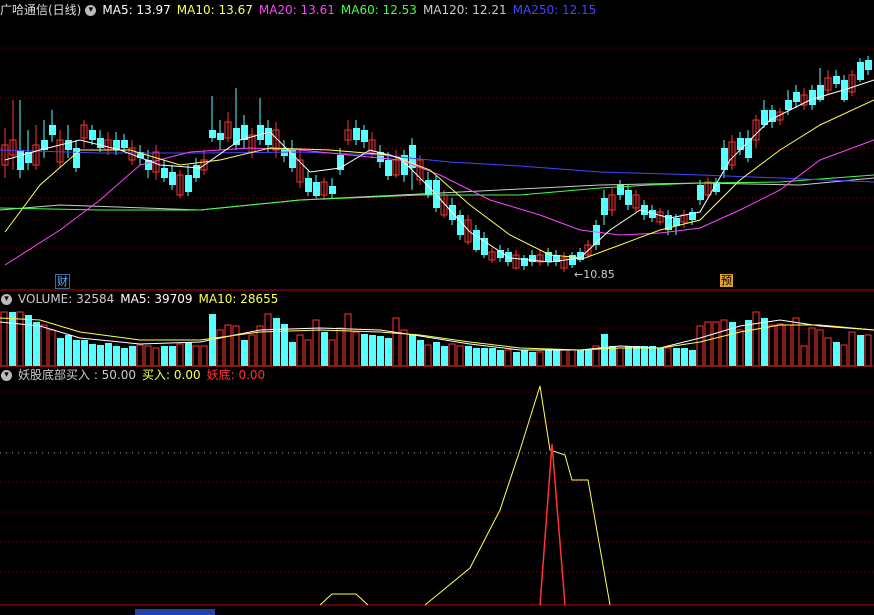 The image size is (874, 615). What do you see at coordinates (594, 274) in the screenshot?
I see `min-price-label: ←10.85` at bounding box center [594, 274].